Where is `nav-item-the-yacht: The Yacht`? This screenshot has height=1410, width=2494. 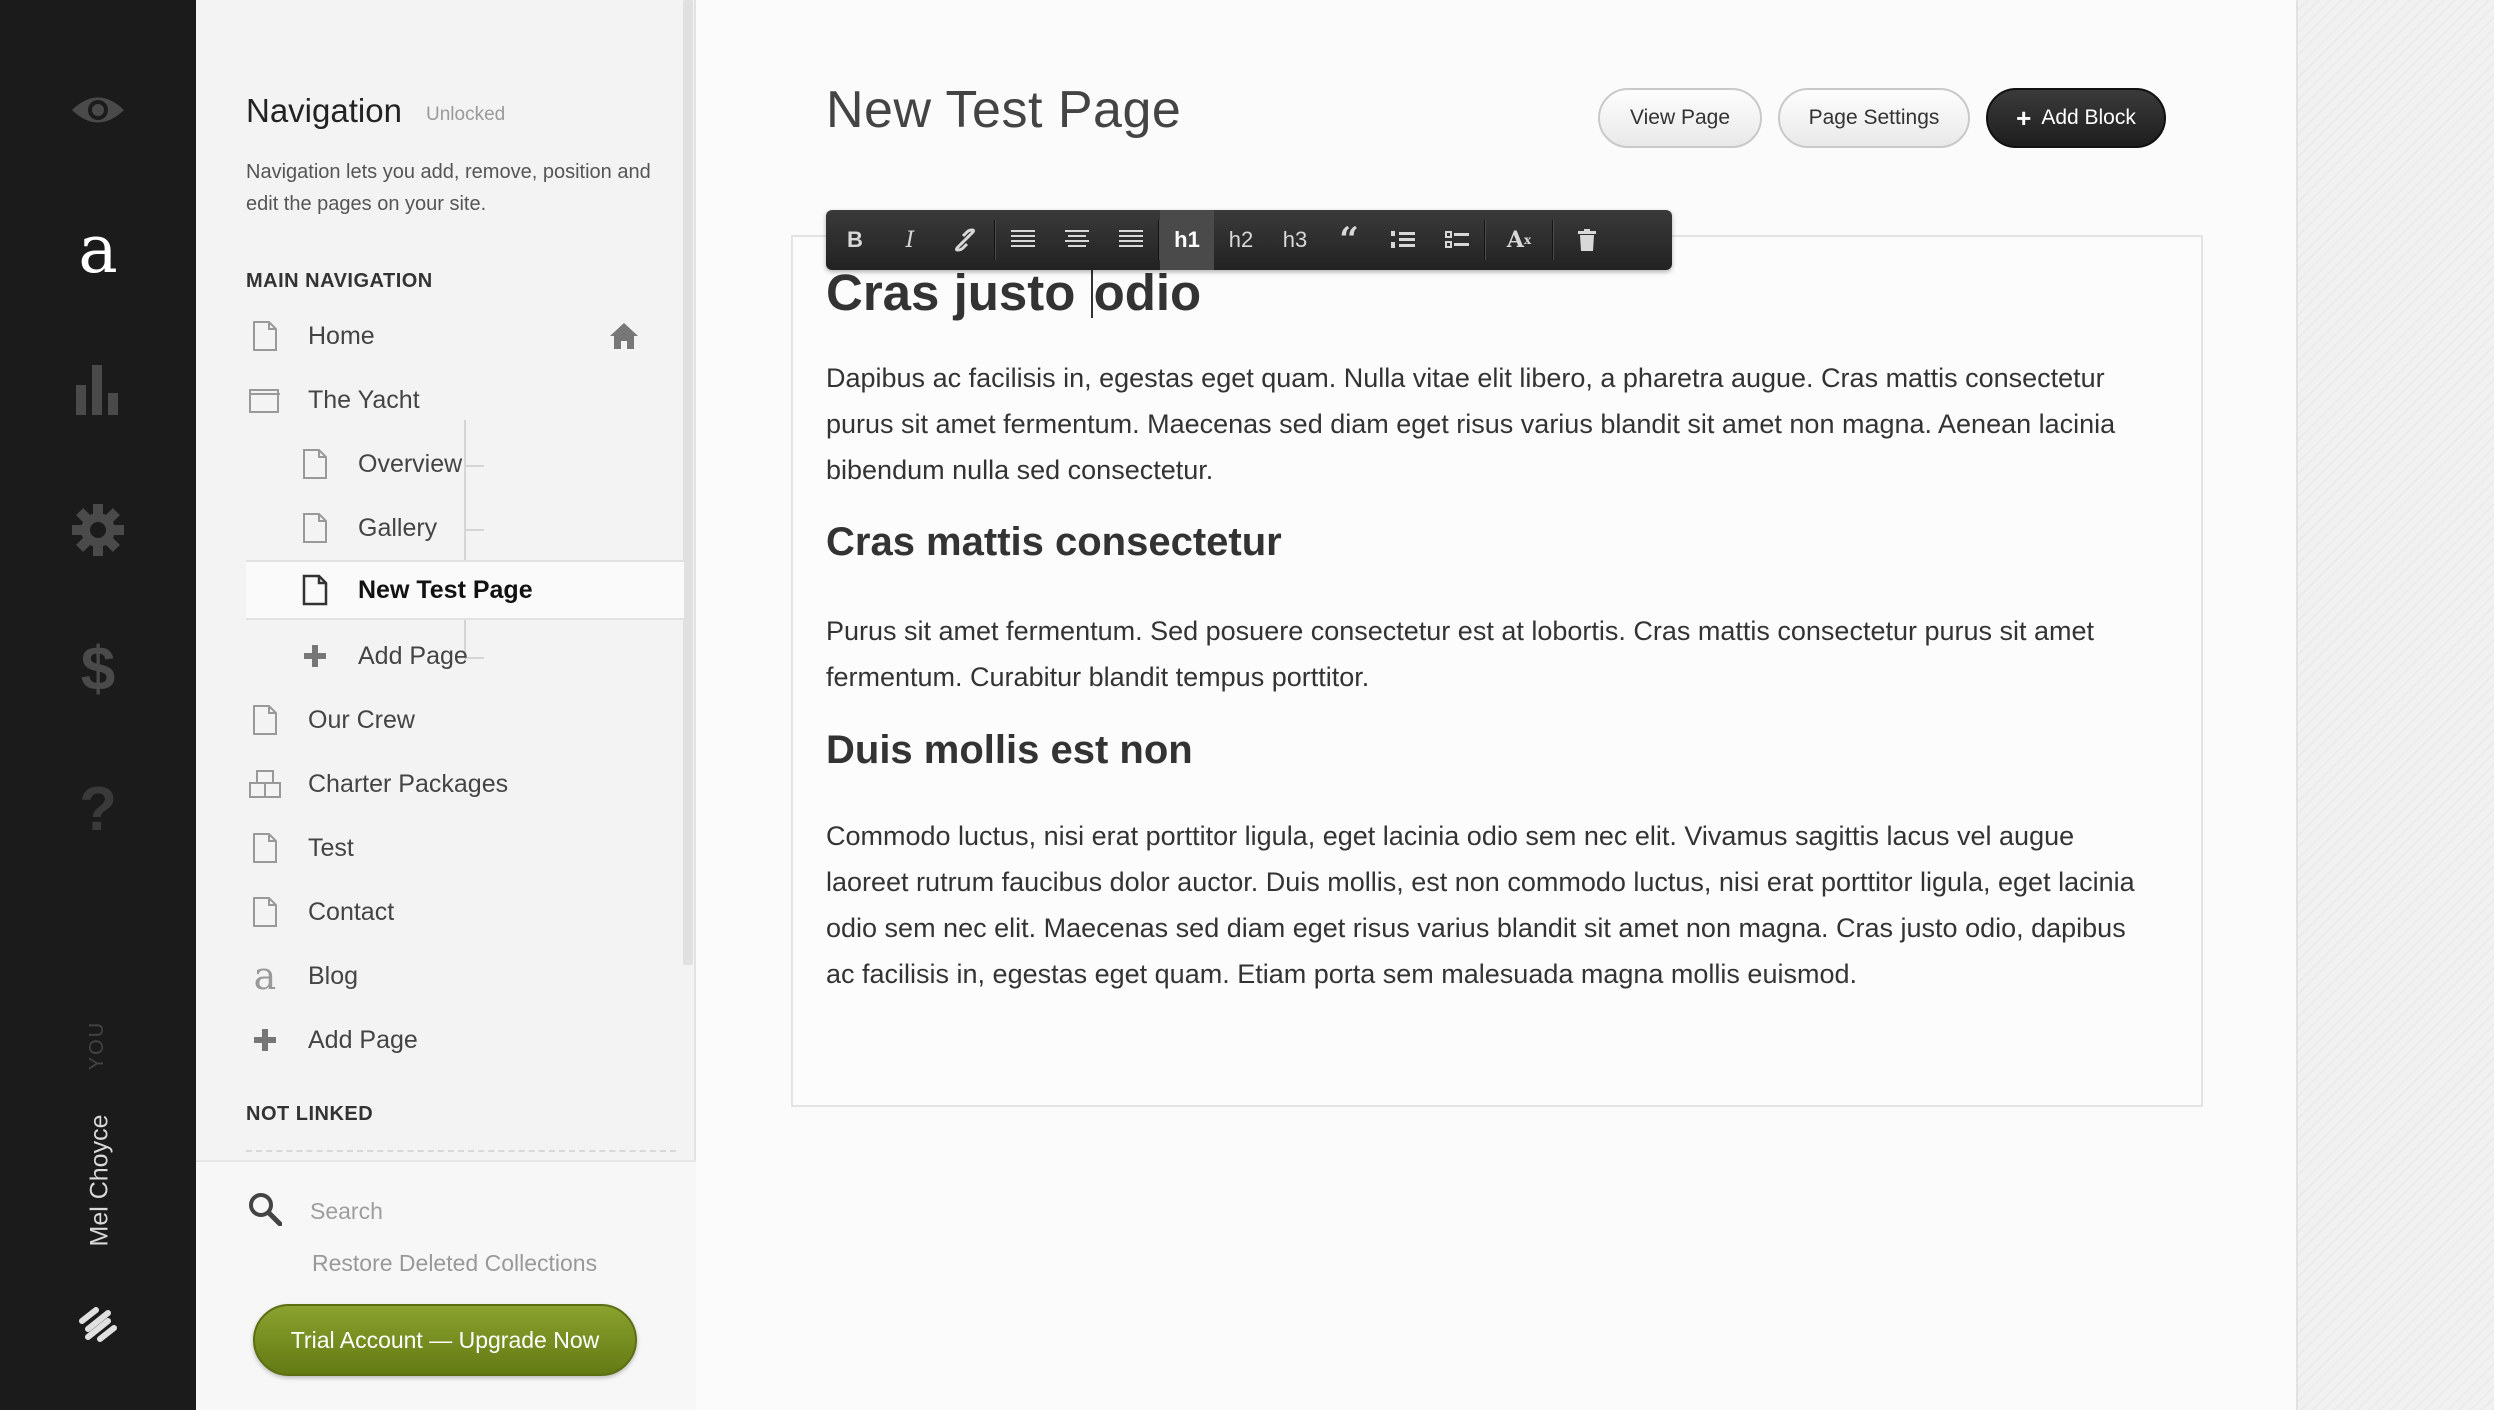
nav-item-the-yacht: The Yacht is located at coordinates (468, 400).